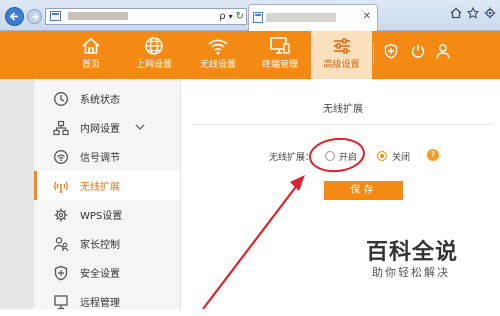 This screenshot has height=316, width=500. What do you see at coordinates (55, 16) in the screenshot?
I see `page-favicon-icon` at bounding box center [55, 16].